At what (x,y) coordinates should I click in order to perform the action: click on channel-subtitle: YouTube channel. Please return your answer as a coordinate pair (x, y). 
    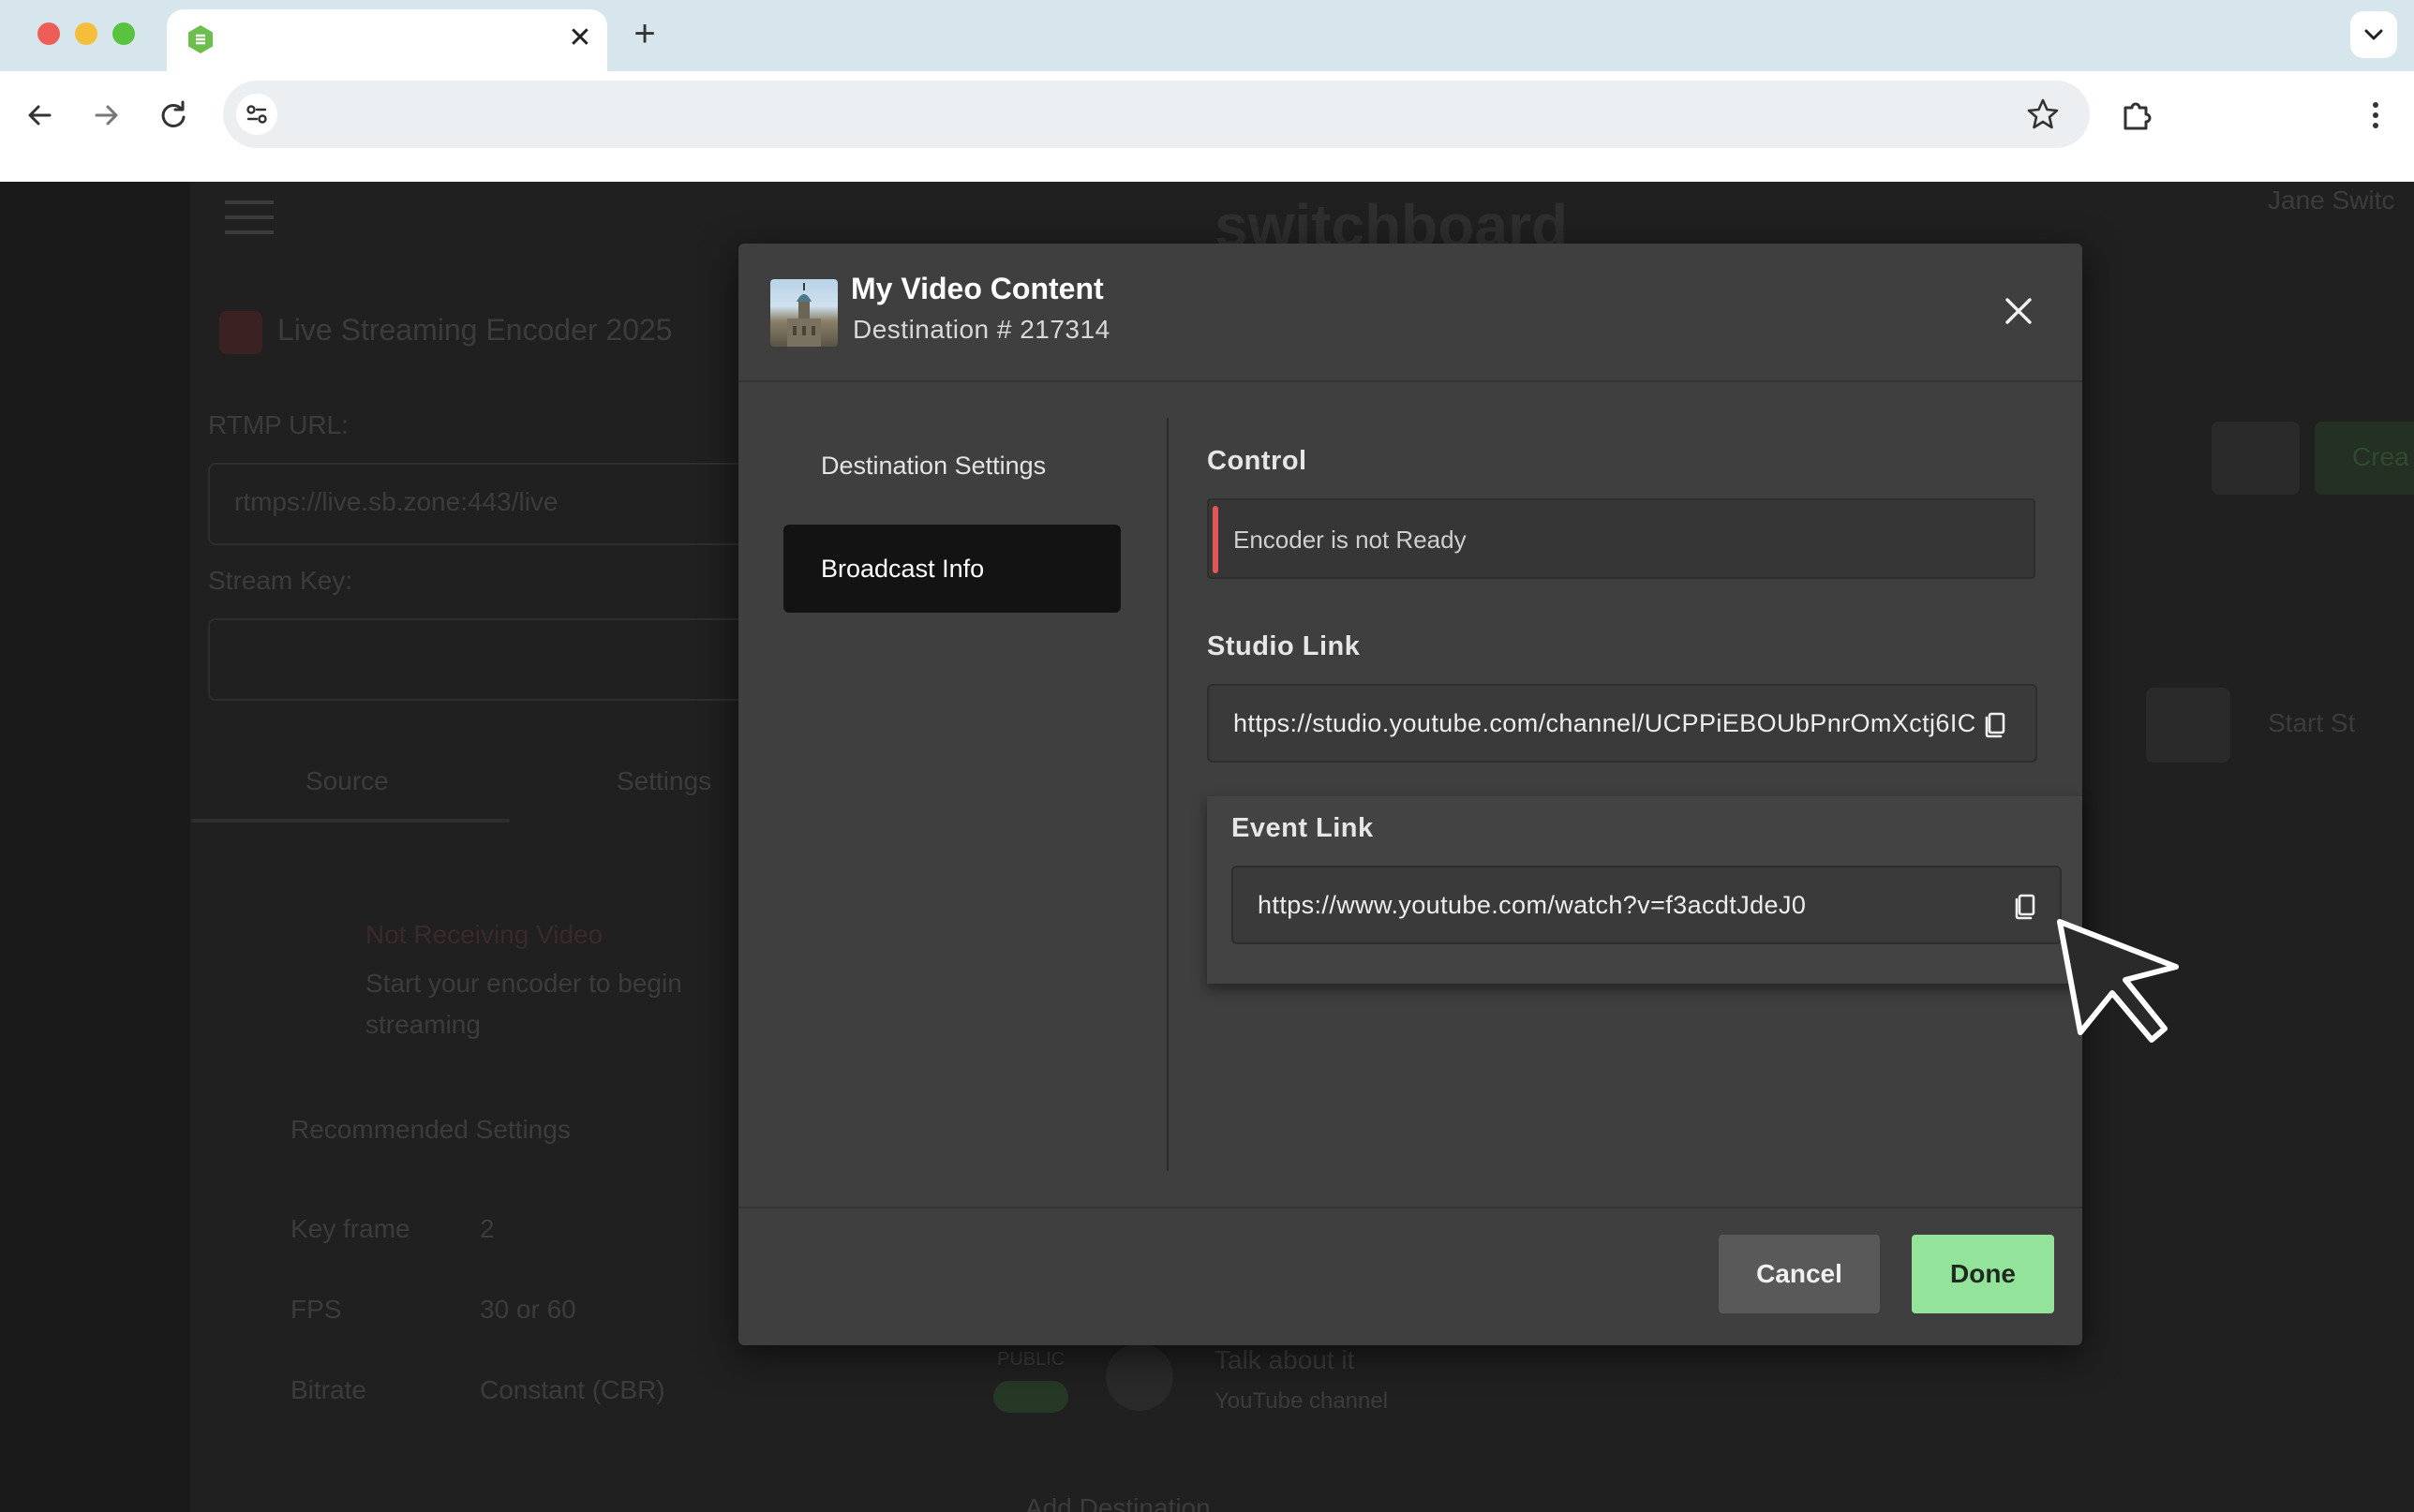
    Looking at the image, I should click on (1301, 1401).